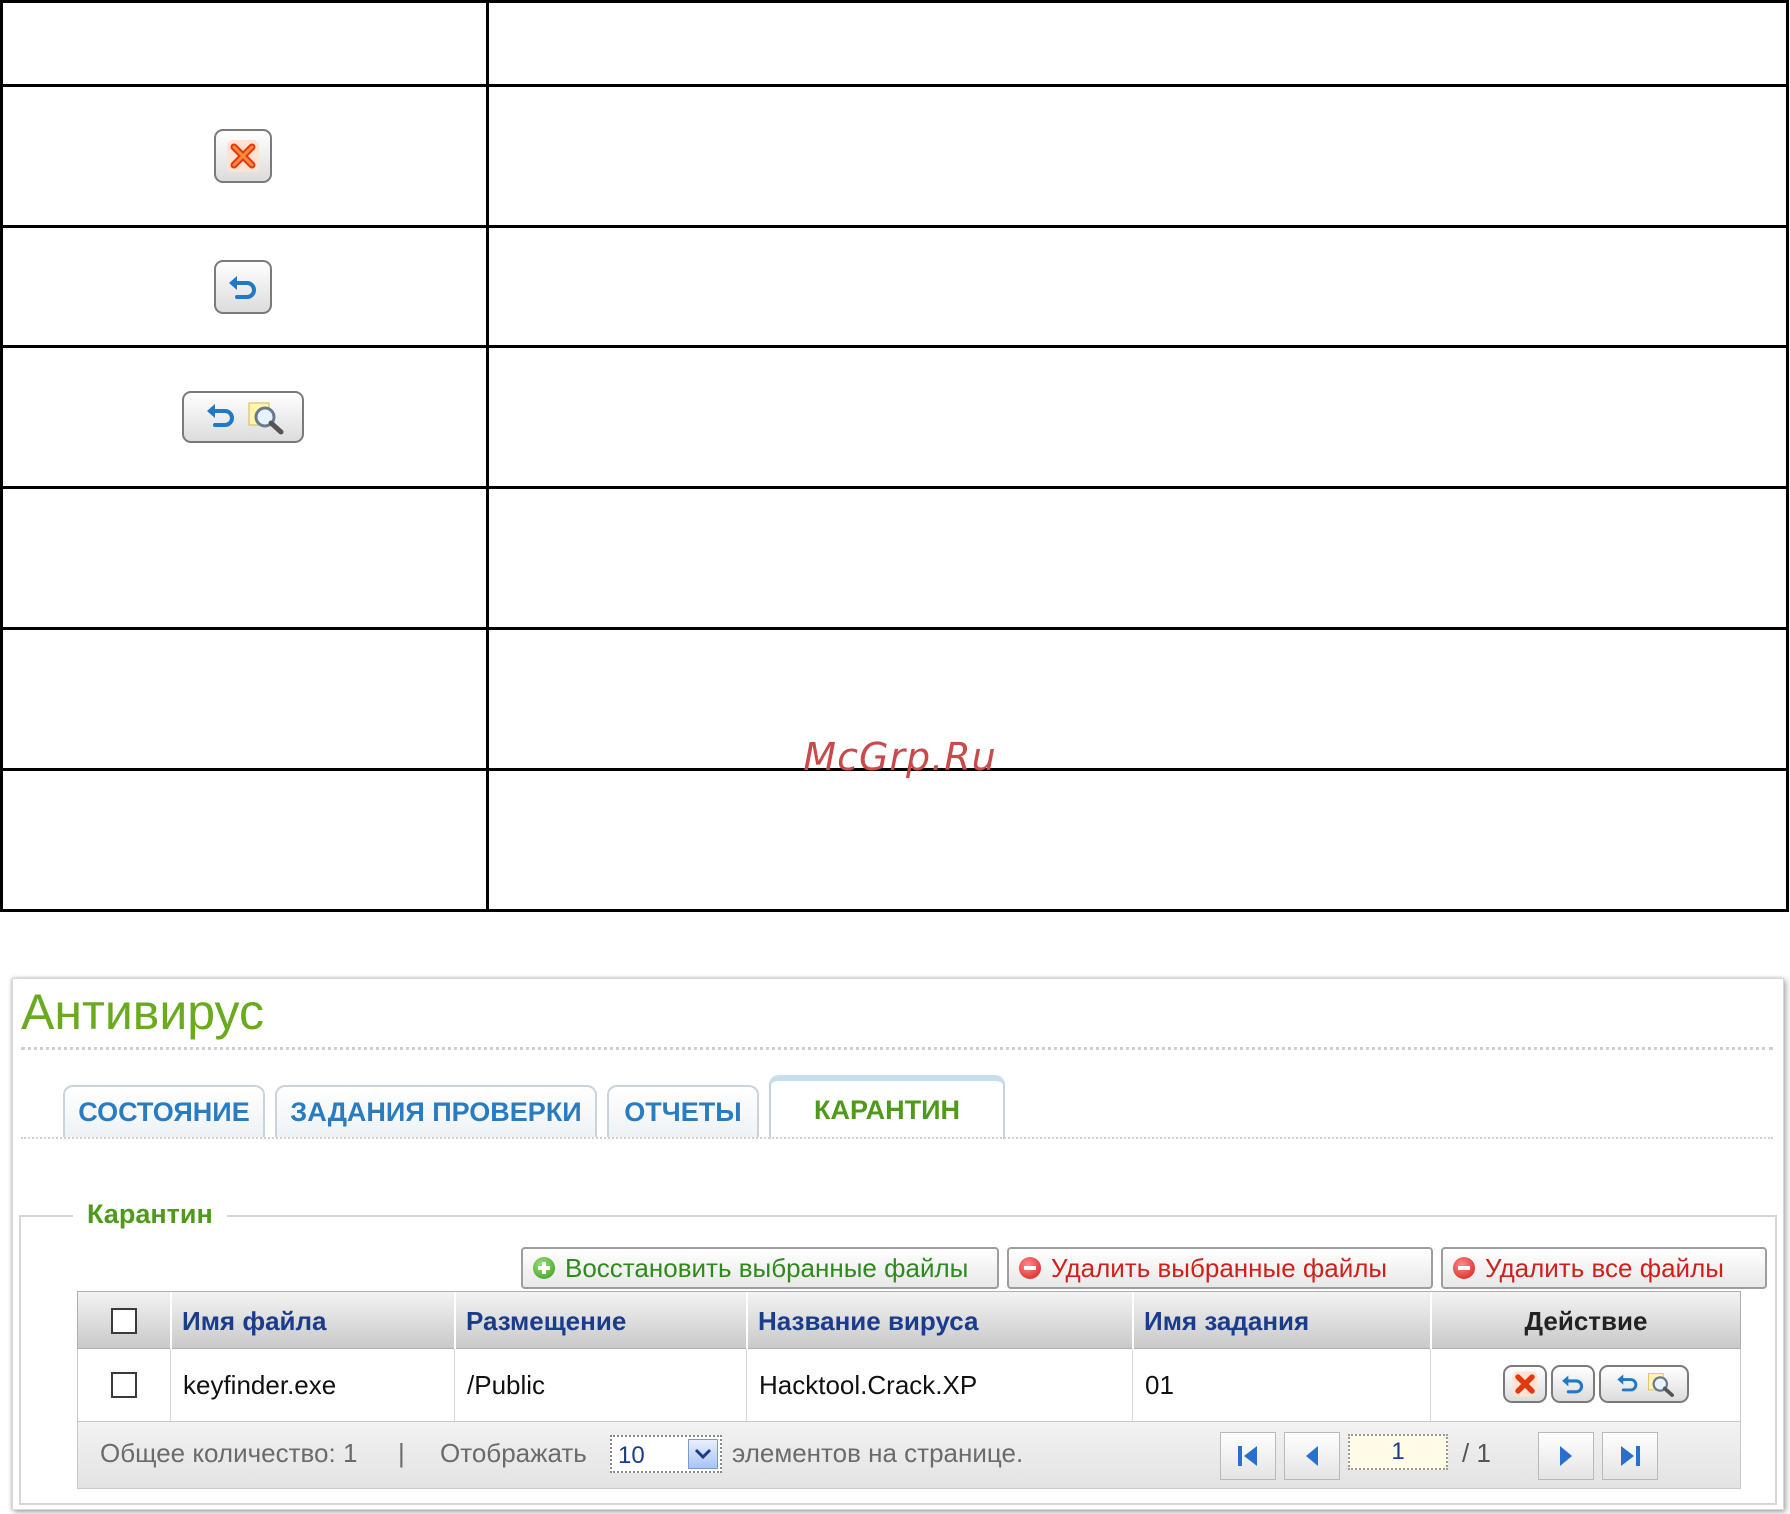  What do you see at coordinates (1585, 1321) in the screenshot?
I see `header-action: Действие` at bounding box center [1585, 1321].